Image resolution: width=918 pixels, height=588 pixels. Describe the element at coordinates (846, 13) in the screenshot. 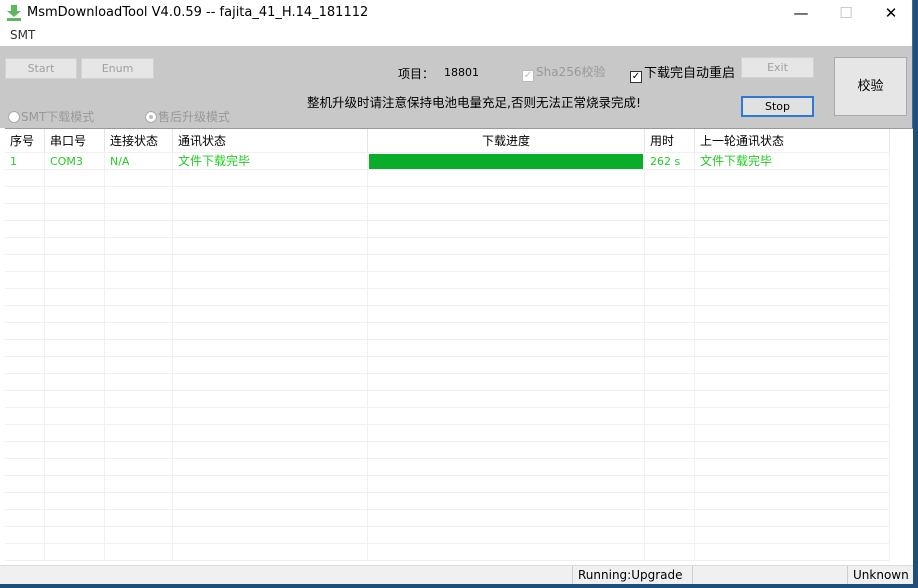

I see `maximize-button: ☐` at that location.